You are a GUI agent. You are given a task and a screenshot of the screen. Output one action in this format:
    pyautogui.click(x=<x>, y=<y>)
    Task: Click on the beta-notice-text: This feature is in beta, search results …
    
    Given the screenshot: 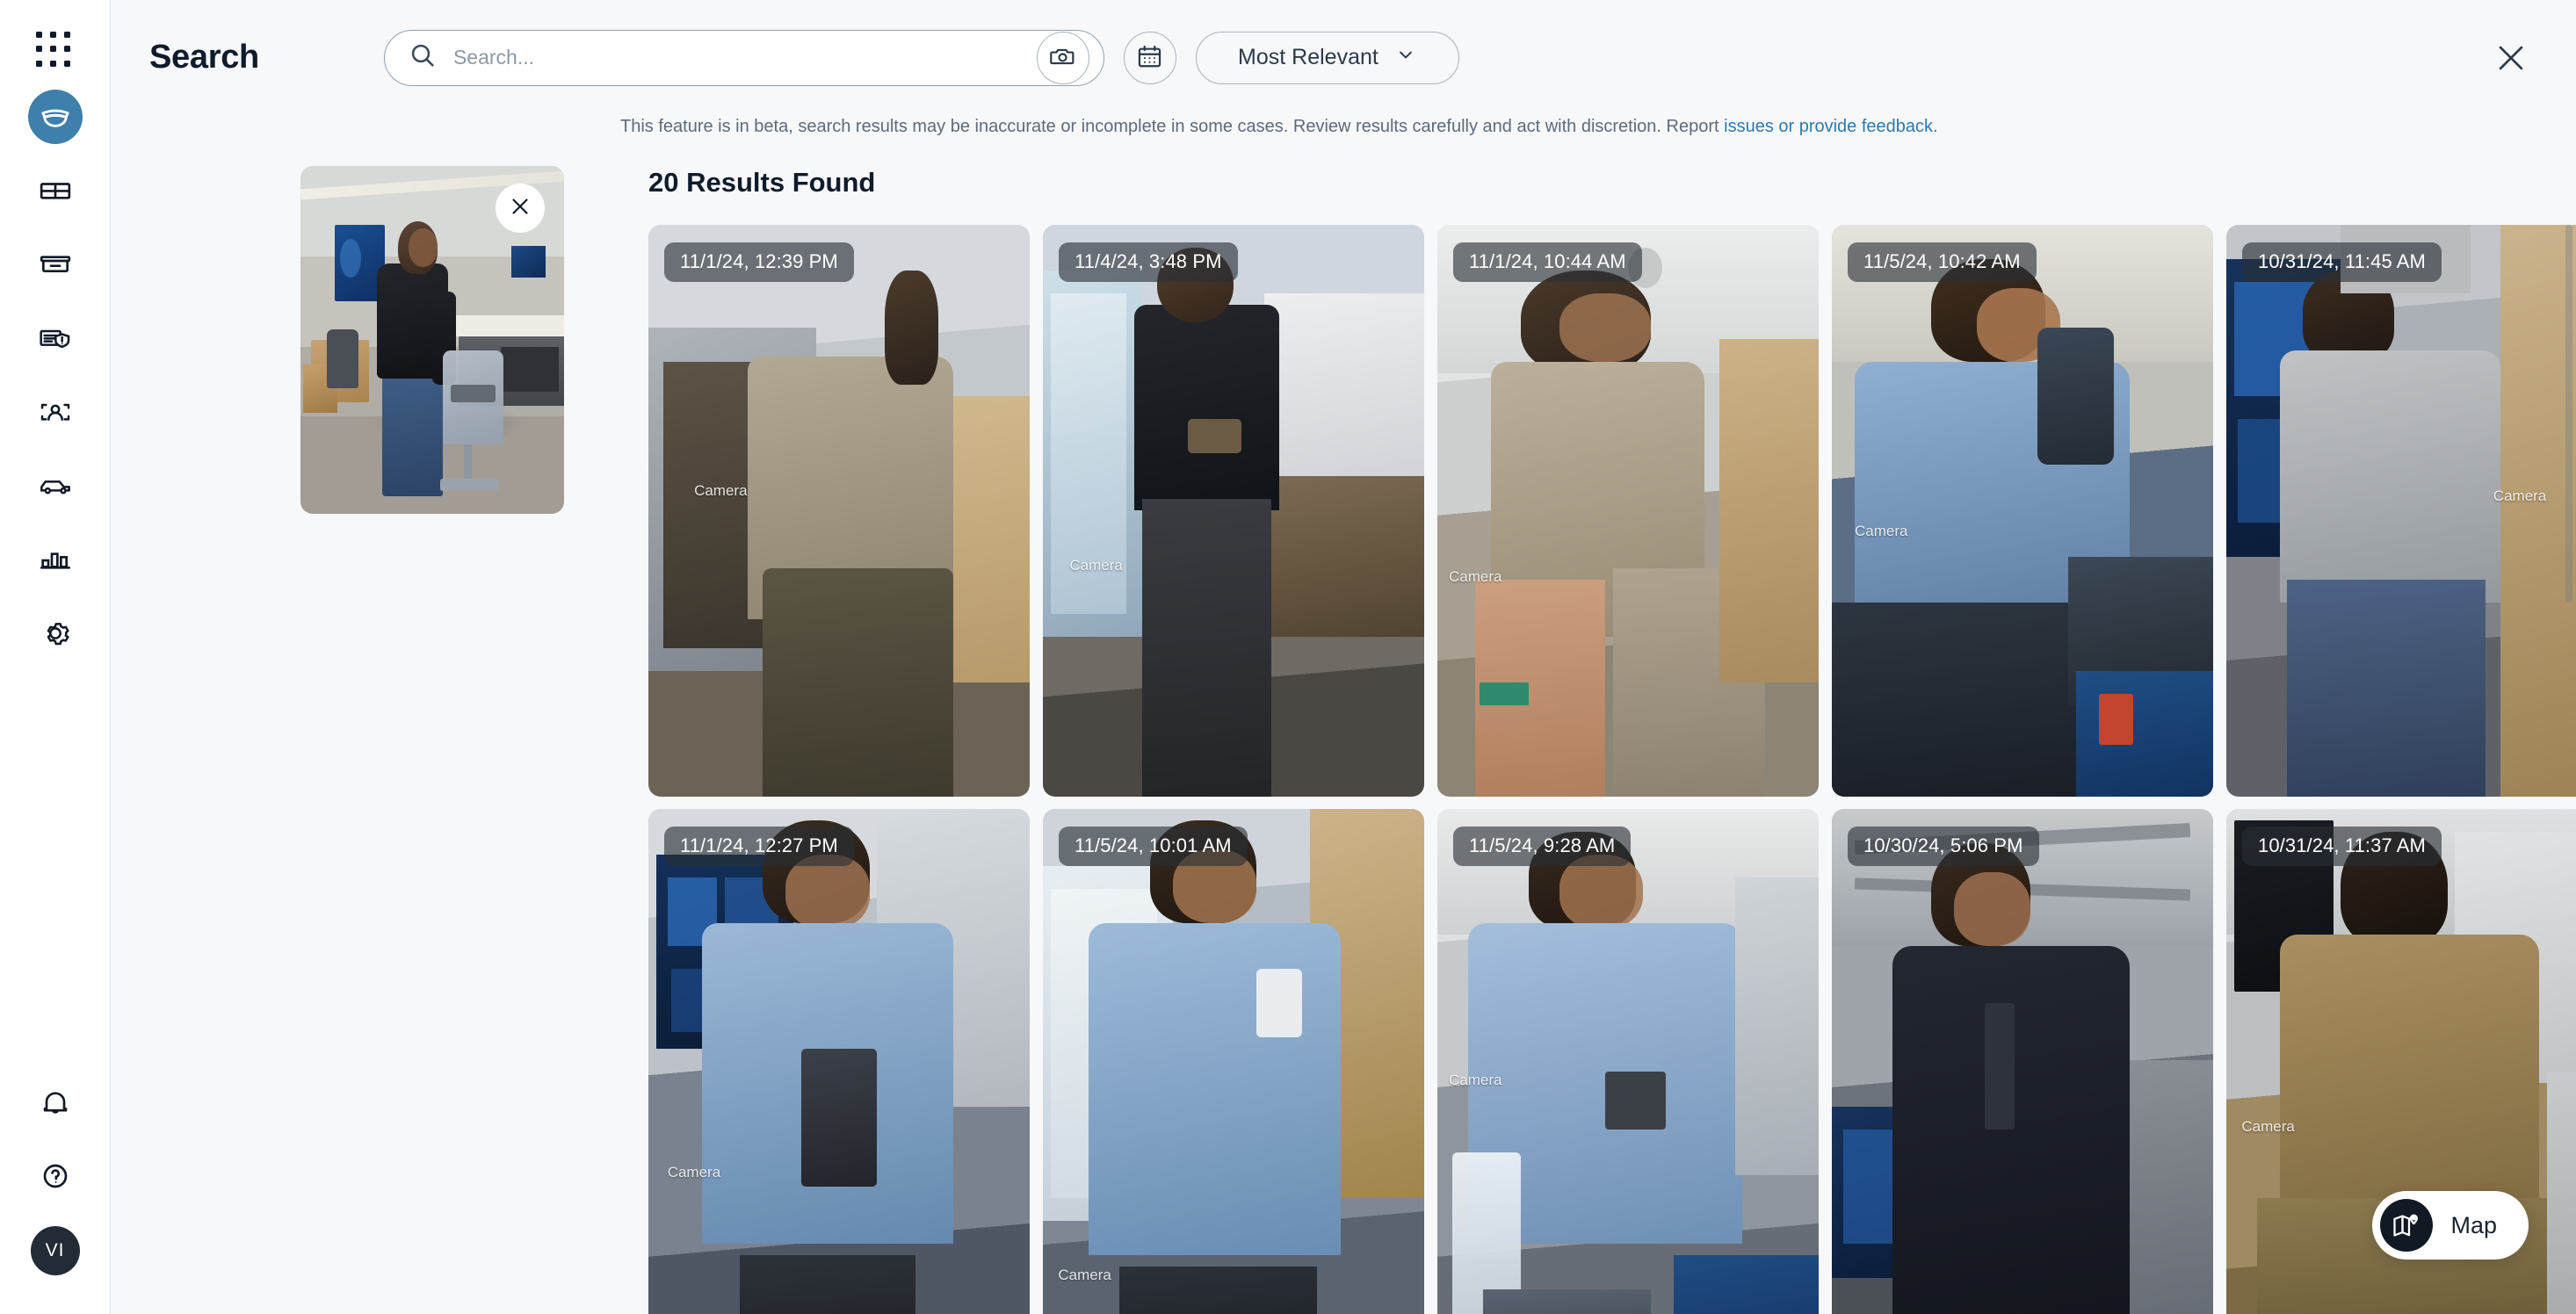 What is the action you would take?
    pyautogui.click(x=1169, y=126)
    